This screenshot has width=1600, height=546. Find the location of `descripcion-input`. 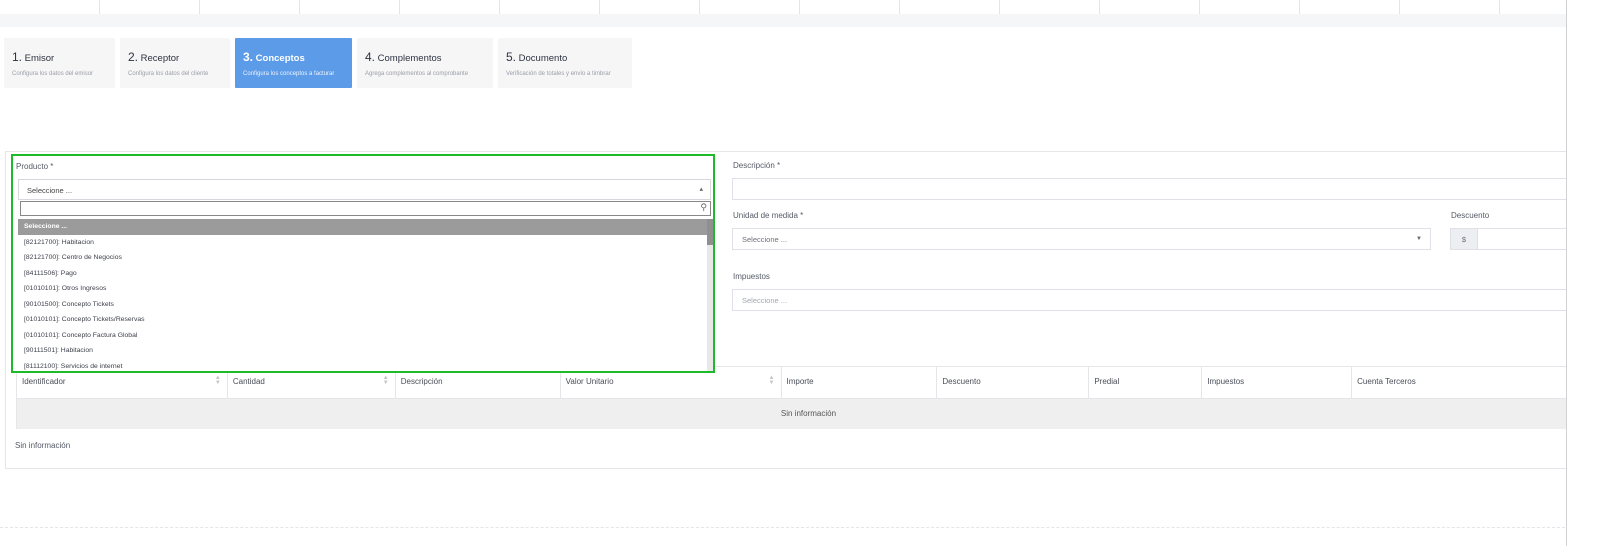

descripcion-input is located at coordinates (1166, 189).